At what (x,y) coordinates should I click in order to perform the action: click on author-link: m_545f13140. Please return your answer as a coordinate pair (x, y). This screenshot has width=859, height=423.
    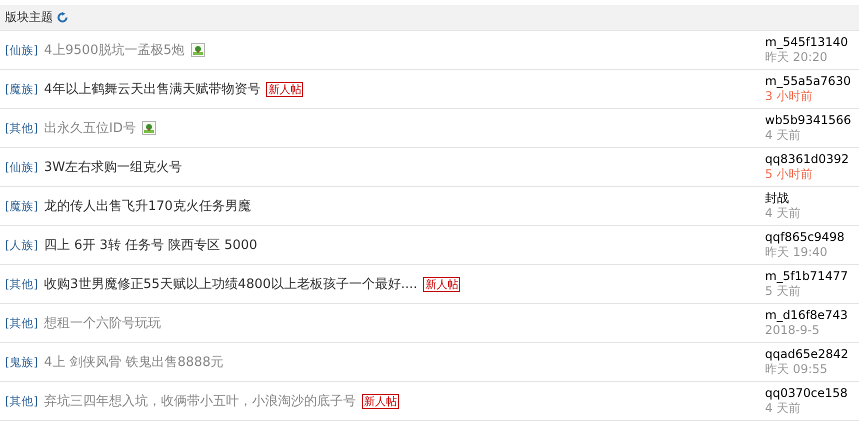
    Looking at the image, I should click on (812, 42).